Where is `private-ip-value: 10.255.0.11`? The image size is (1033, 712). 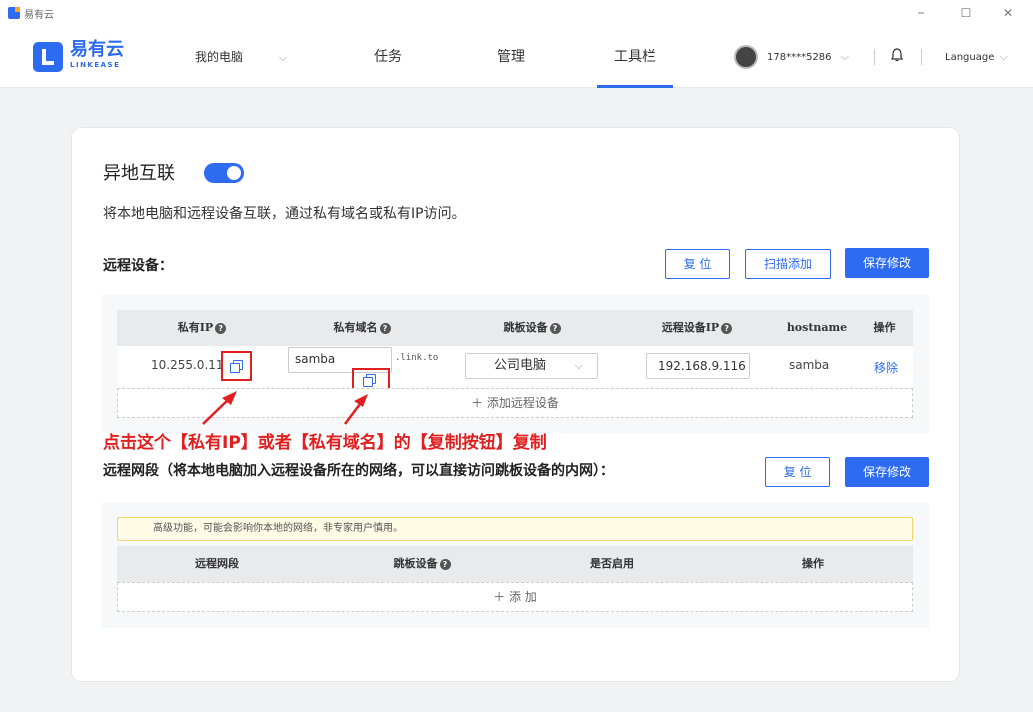
private-ip-value: 10.255.0.11 is located at coordinates (187, 365).